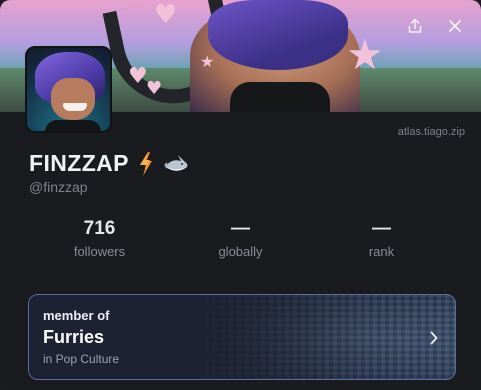  I want to click on close-icon, so click(455, 26).